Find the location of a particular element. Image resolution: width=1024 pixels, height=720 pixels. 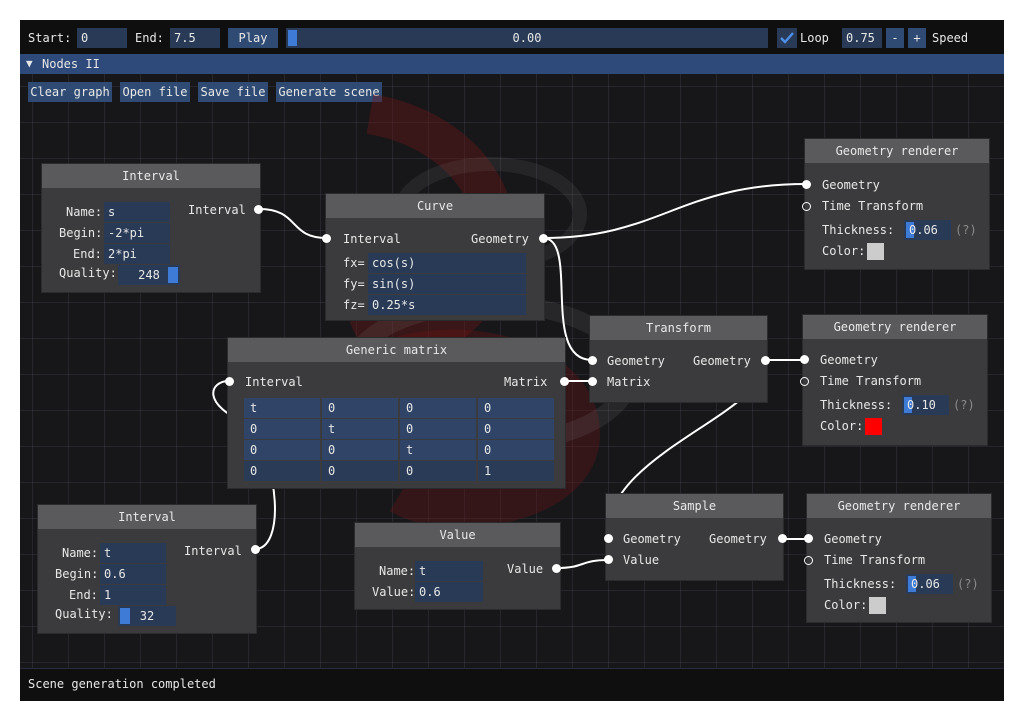

end-label: End: is located at coordinates (87, 254).